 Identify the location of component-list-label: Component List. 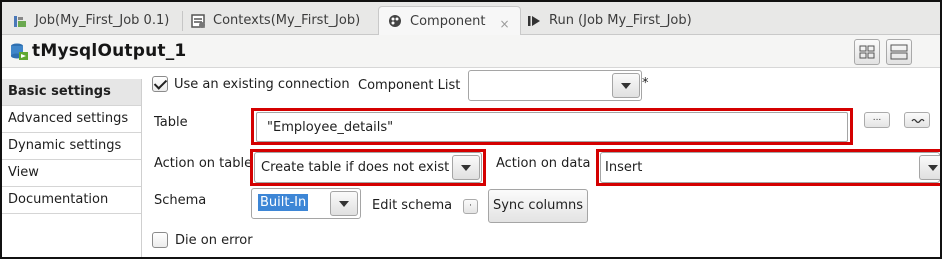
(409, 85).